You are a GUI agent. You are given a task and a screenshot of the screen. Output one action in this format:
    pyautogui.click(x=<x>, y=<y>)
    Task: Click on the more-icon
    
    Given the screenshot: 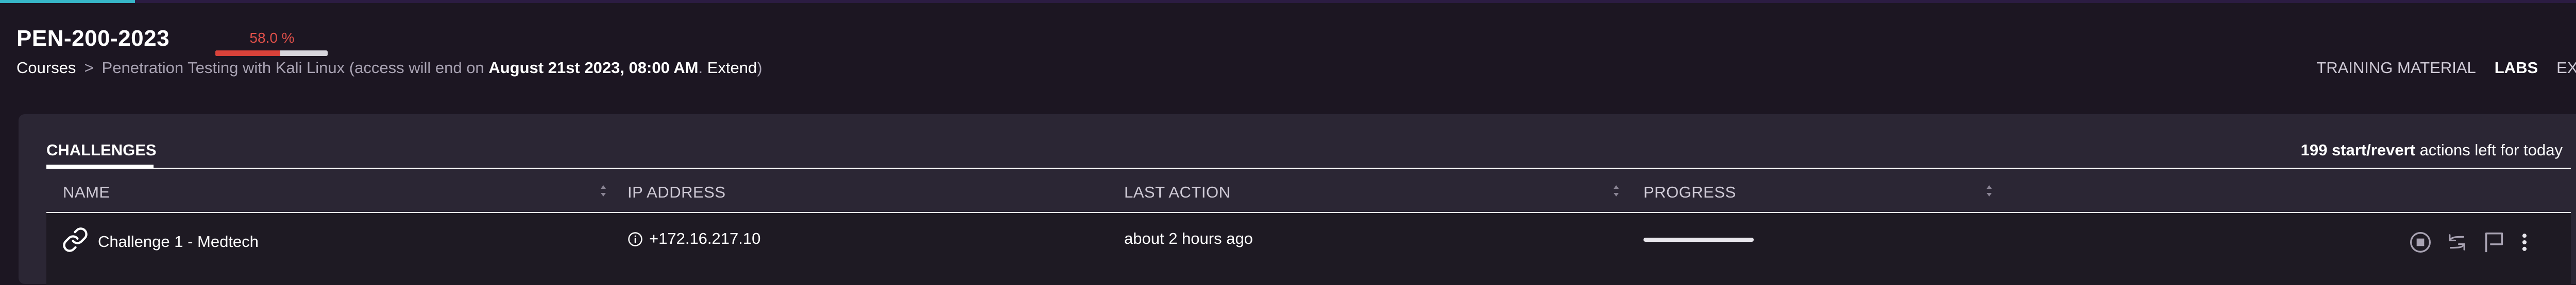 What is the action you would take?
    pyautogui.click(x=2524, y=242)
    